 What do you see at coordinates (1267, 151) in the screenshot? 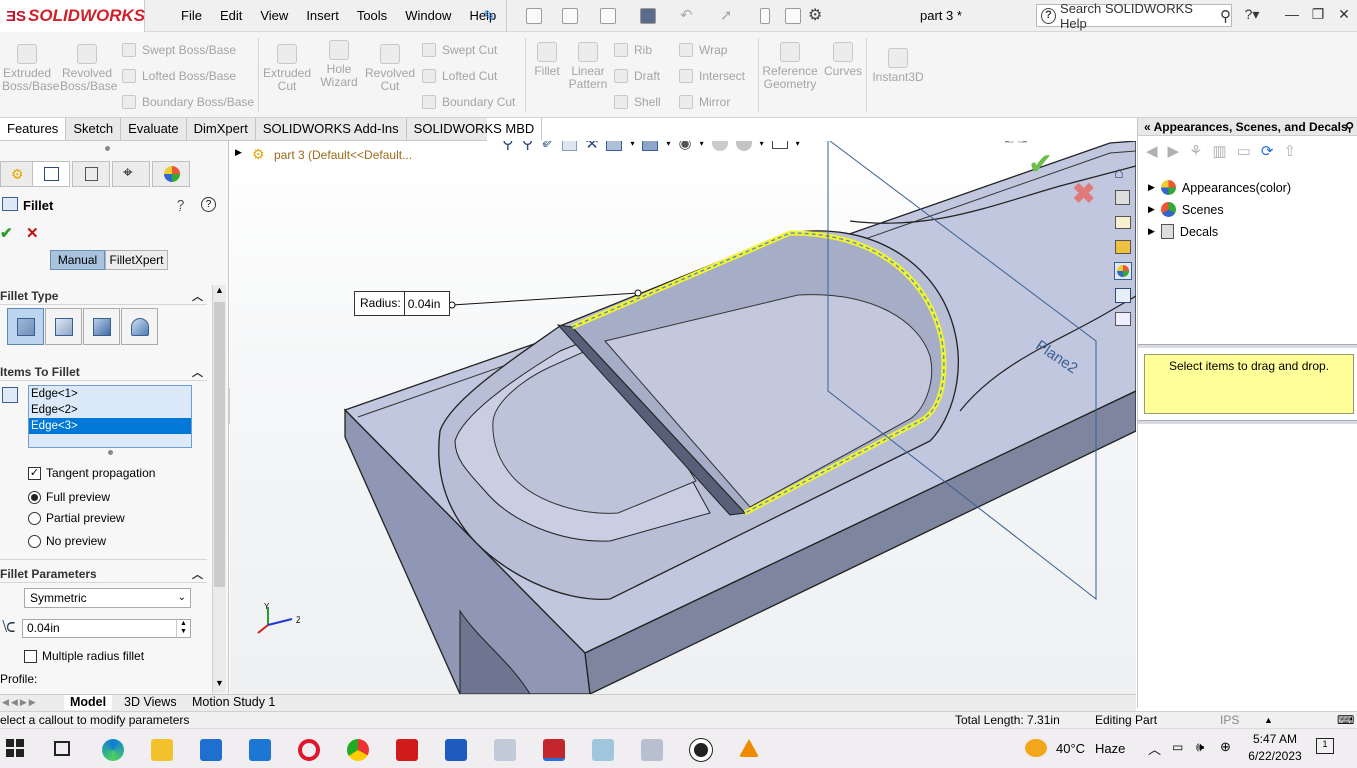
I see `refresh-icon: ⟳` at bounding box center [1267, 151].